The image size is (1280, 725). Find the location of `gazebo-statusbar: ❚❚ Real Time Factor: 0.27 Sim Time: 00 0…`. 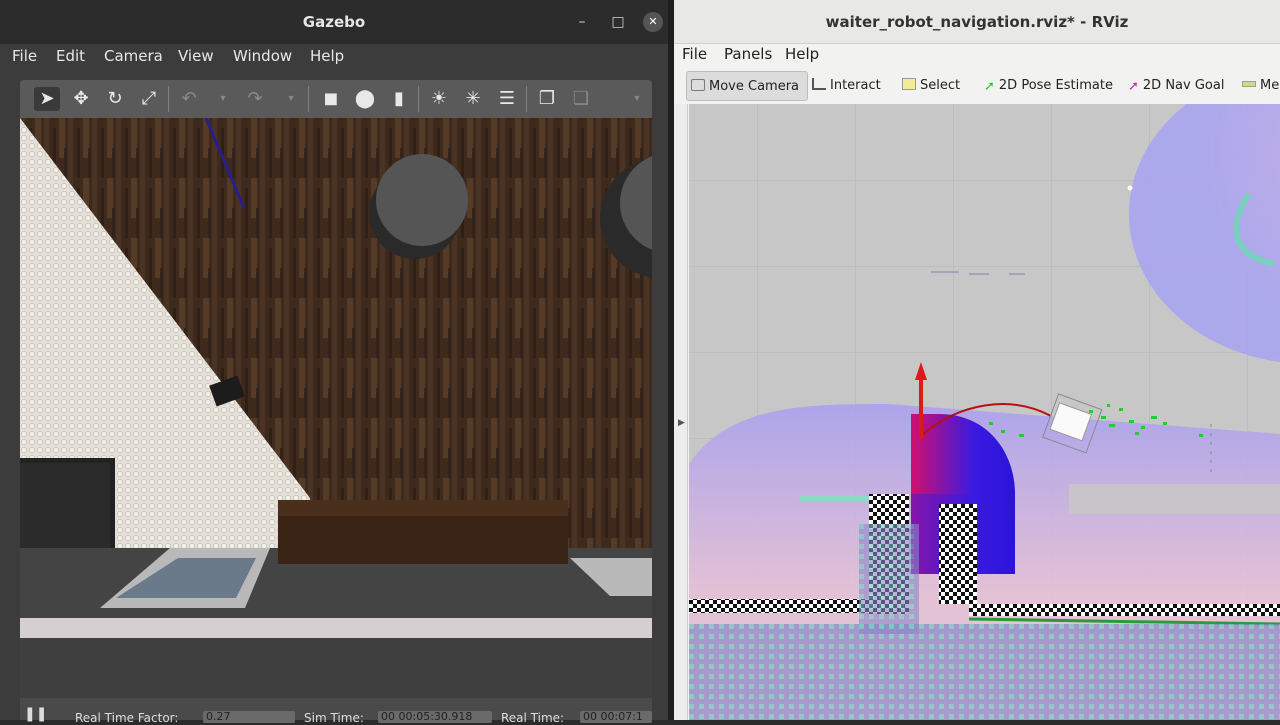

gazebo-statusbar: ❚❚ Real Time Factor: 0.27 Sim Time: 00 0… is located at coordinates (336, 711).